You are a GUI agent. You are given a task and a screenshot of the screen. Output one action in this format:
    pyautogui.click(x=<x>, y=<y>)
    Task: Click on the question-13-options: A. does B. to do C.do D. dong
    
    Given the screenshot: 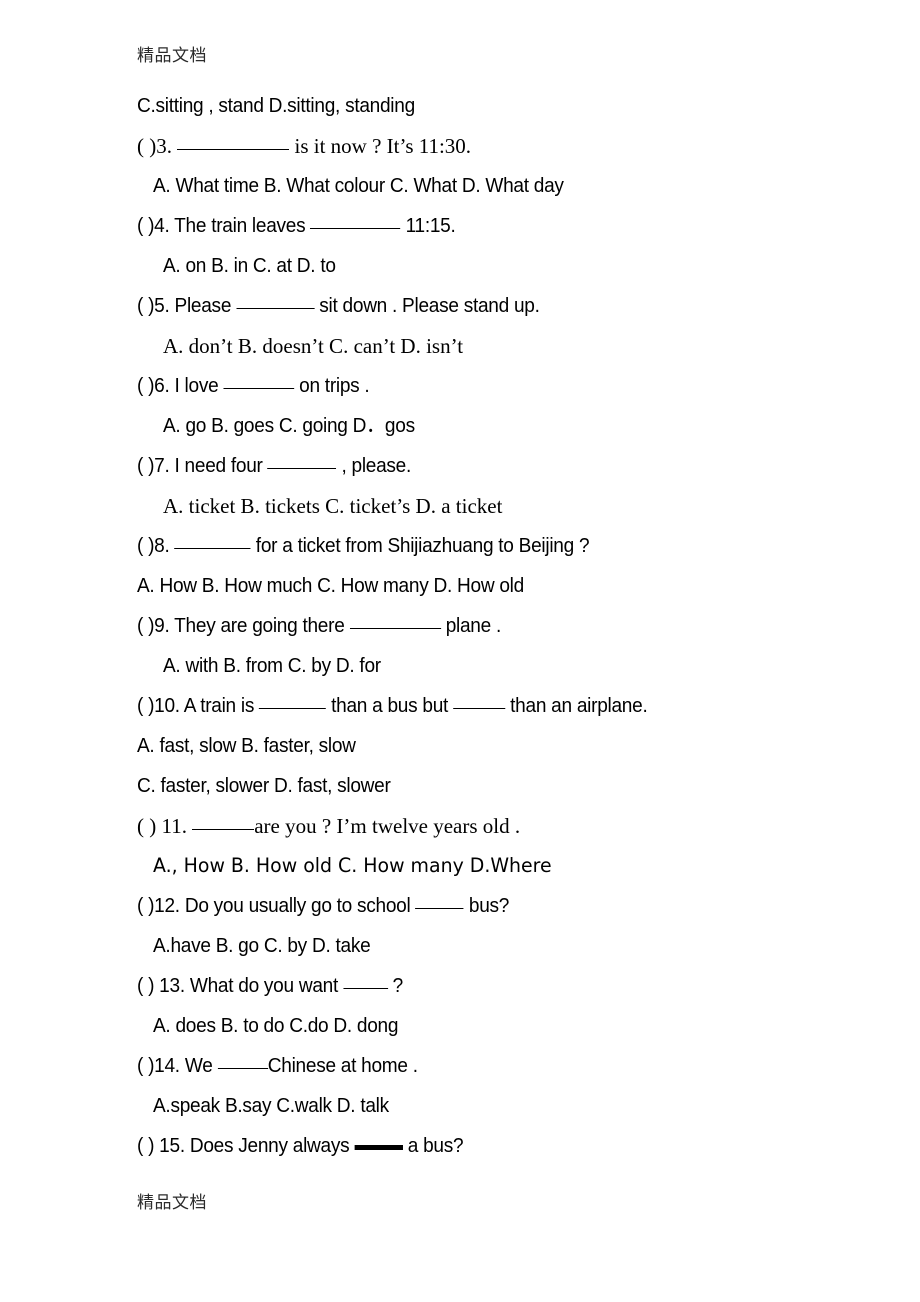 What is the action you would take?
    pyautogui.click(x=507, y=1026)
    